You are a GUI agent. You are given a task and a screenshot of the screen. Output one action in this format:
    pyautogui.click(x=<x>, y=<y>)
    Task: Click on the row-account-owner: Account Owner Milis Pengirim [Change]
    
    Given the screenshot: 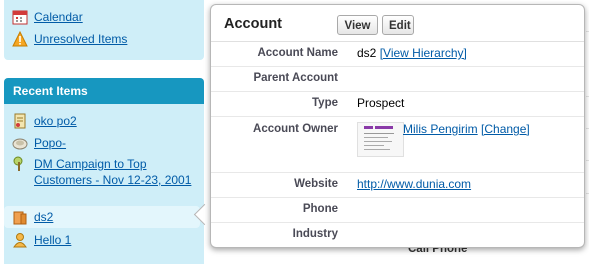 What is the action you would take?
    pyautogui.click(x=397, y=145)
    